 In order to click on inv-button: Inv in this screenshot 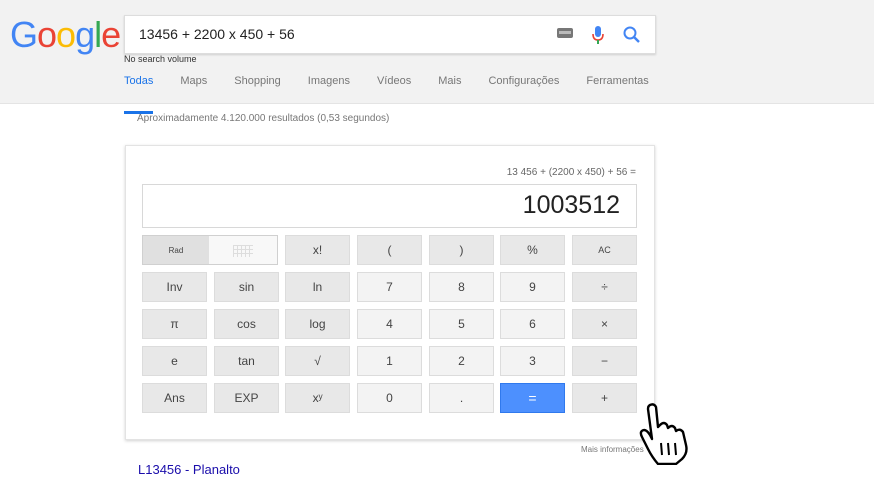, I will do `click(174, 287)`.